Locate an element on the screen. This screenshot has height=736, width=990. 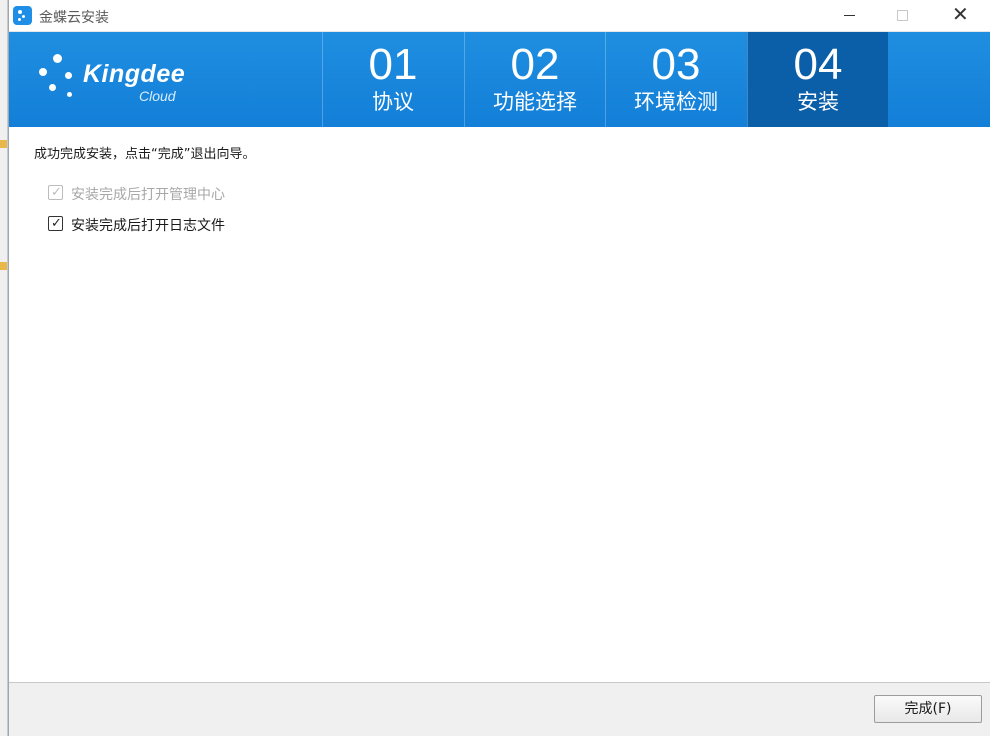
logo-brand: Kingdee is located at coordinates (134, 74).